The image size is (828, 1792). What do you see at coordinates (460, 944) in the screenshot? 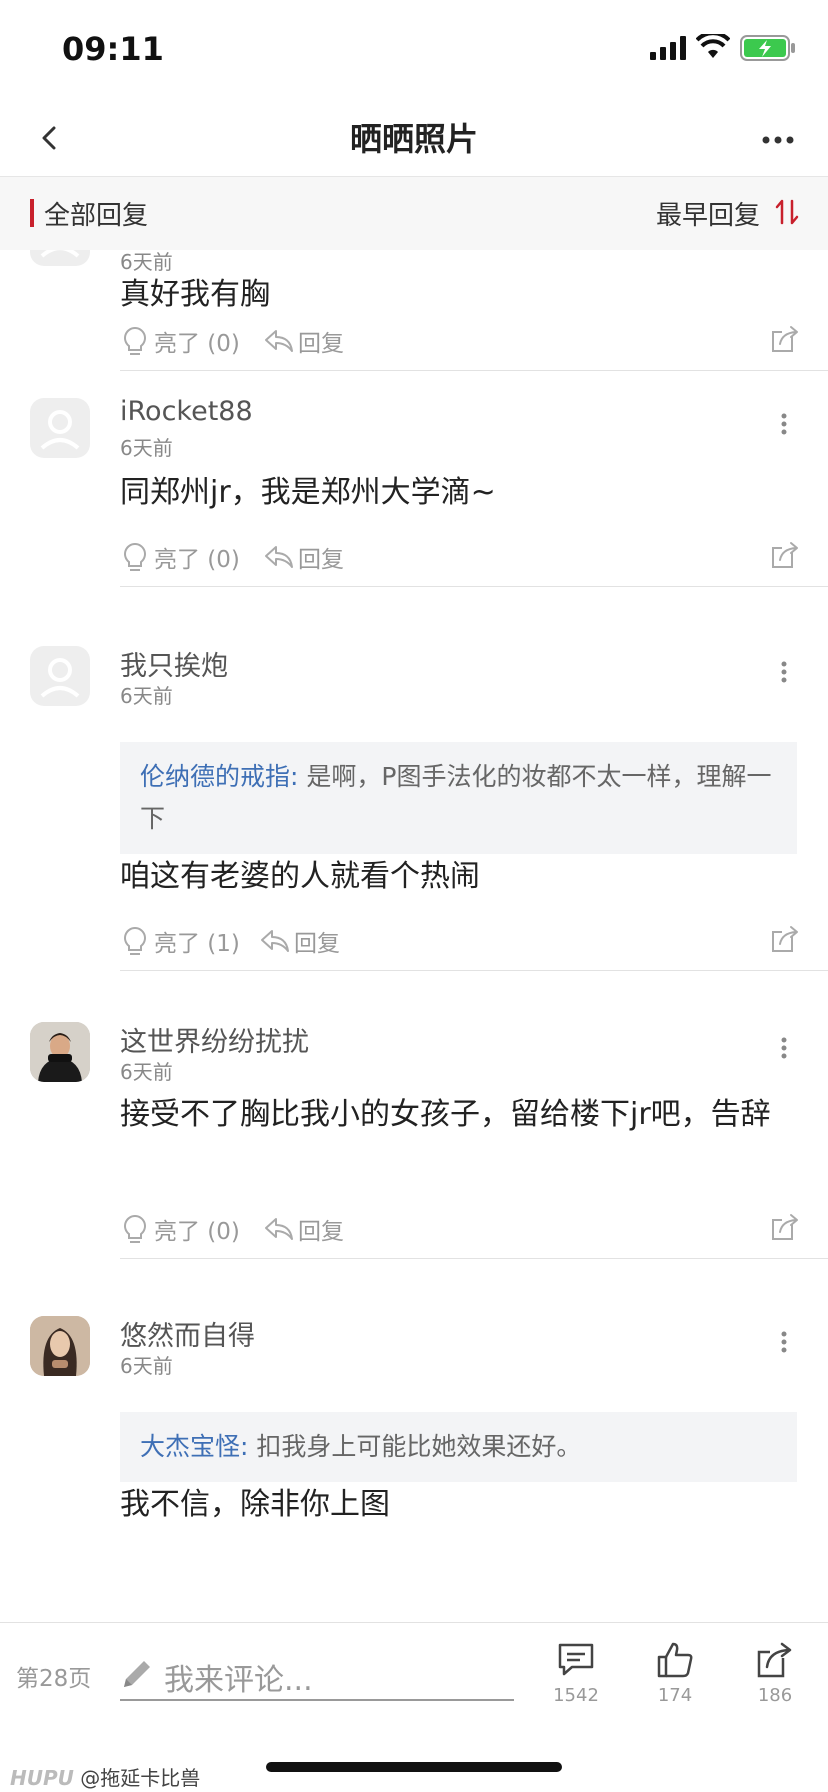
I see `reply-actions: 亮了 (1) 回复` at bounding box center [460, 944].